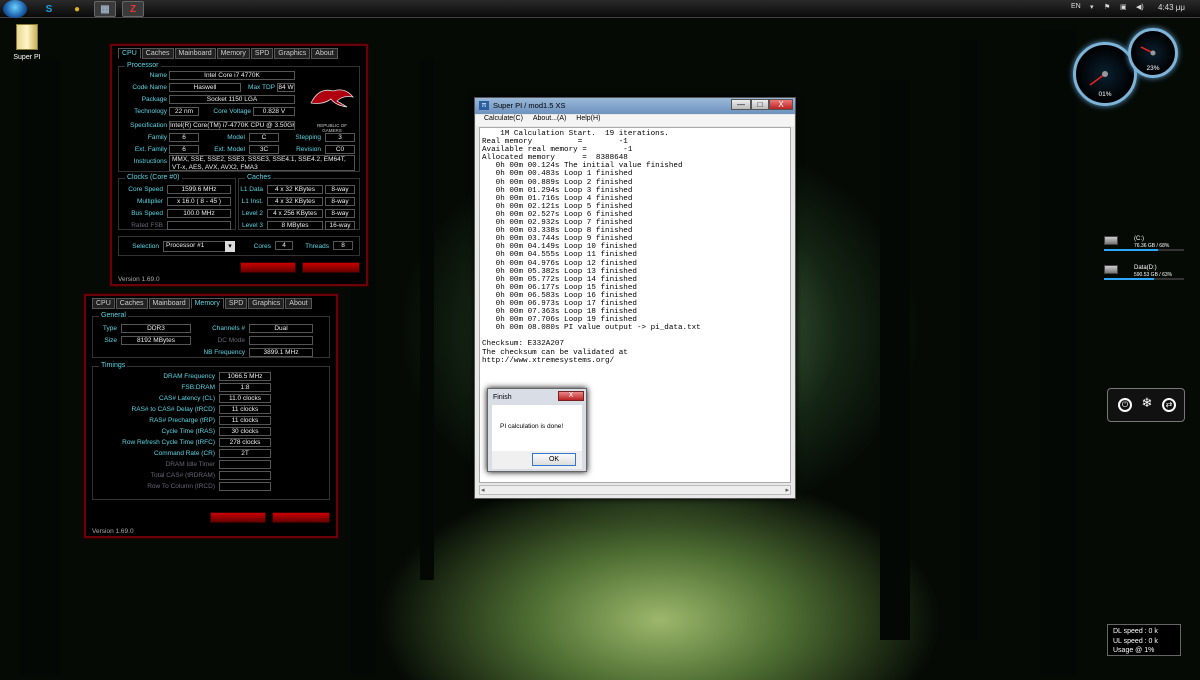 The height and width of the screenshot is (680, 1200). I want to click on specification-value: Intel(R) Core(TM) i7-4770K CPU @ 3.50GHz, so click(232, 125).